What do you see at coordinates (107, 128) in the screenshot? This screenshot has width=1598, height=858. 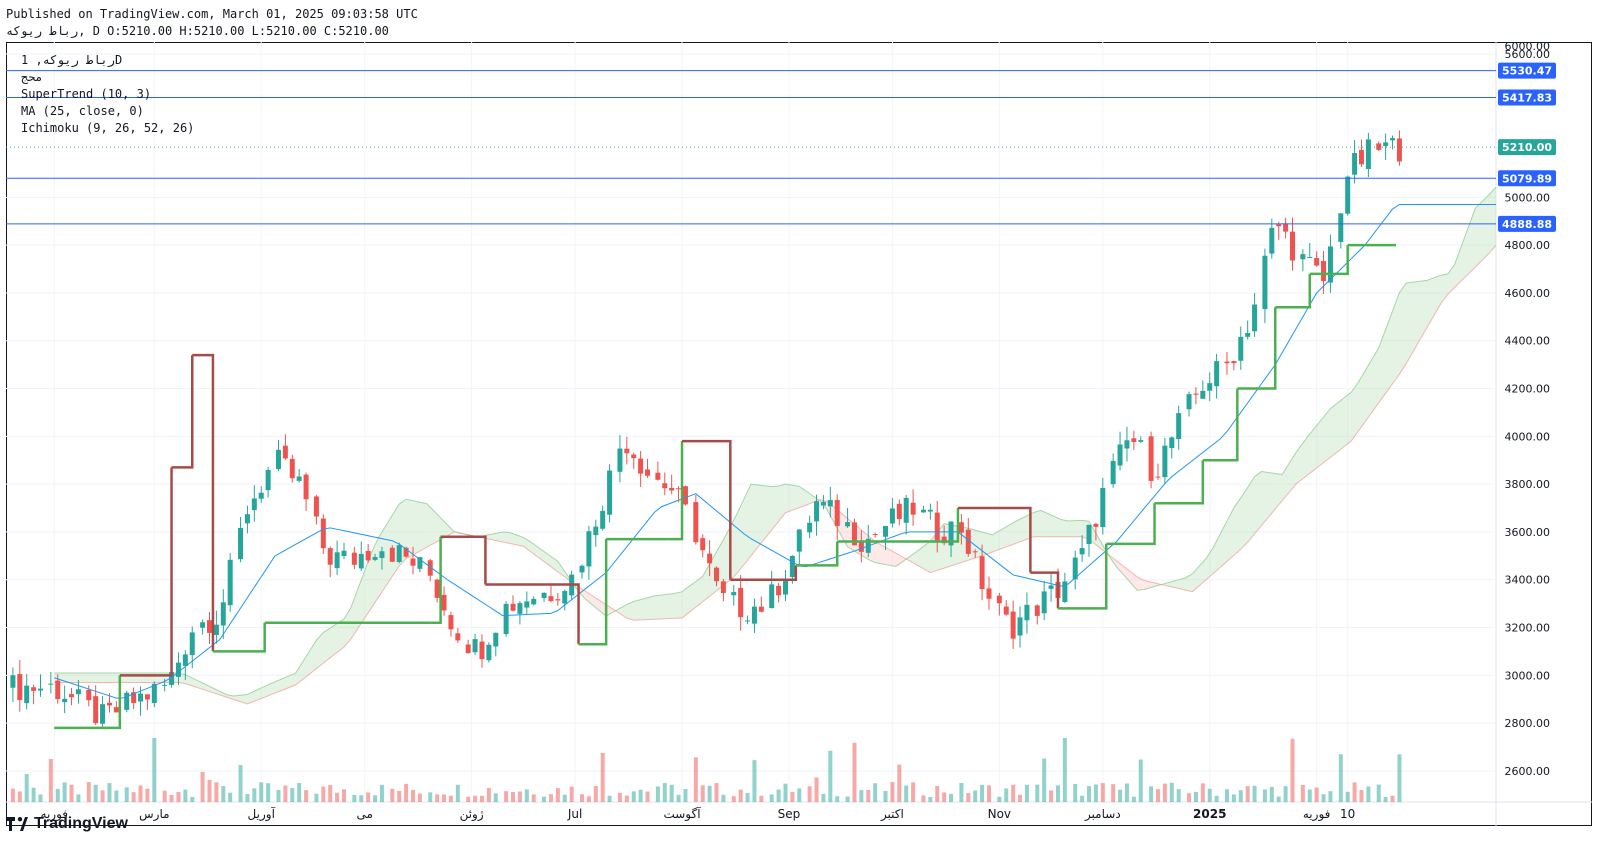 I see `legend-ichimoku: Ichimoku (9, 26, 52, 26)` at bounding box center [107, 128].